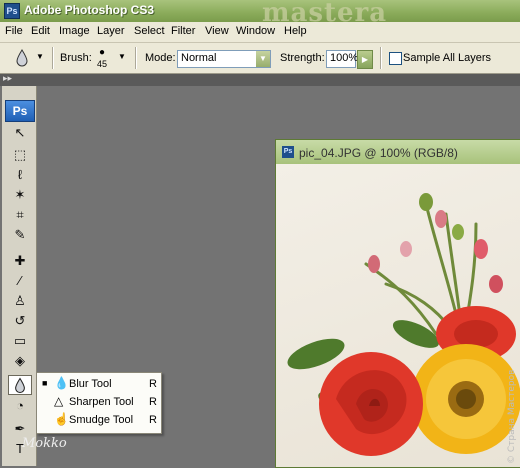  I want to click on flyout-item-smudge-tool: ☝ Smudge Tool R, so click(99, 420).